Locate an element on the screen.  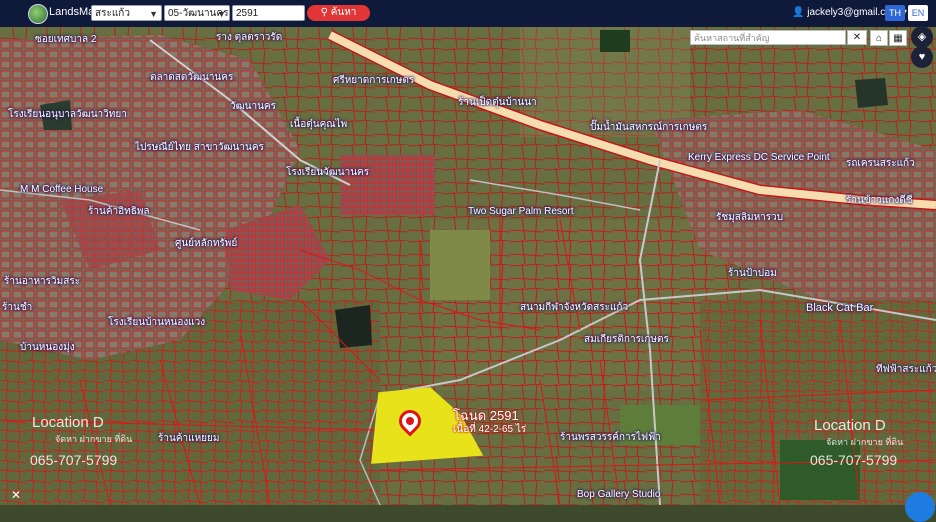
home-icon: ⌂ is located at coordinates (879, 38).